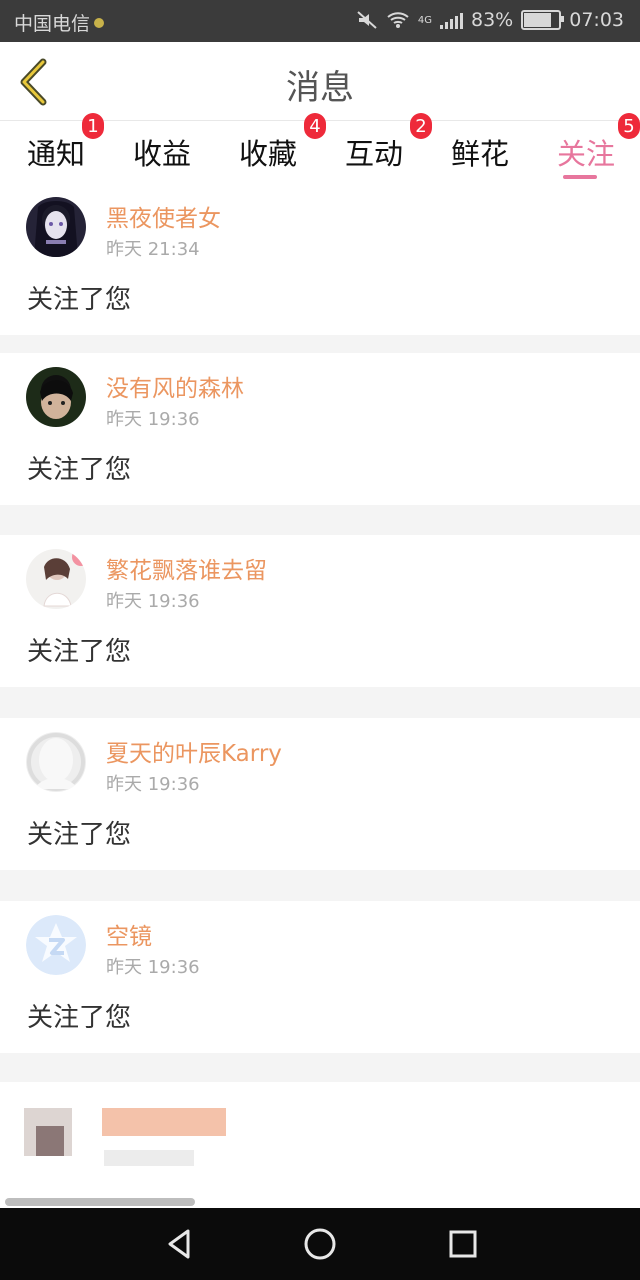  Describe the element at coordinates (320, 611) in the screenshot. I see `list-item: 繁花飘落谁去留 昨天 19:36 关注了您` at that location.